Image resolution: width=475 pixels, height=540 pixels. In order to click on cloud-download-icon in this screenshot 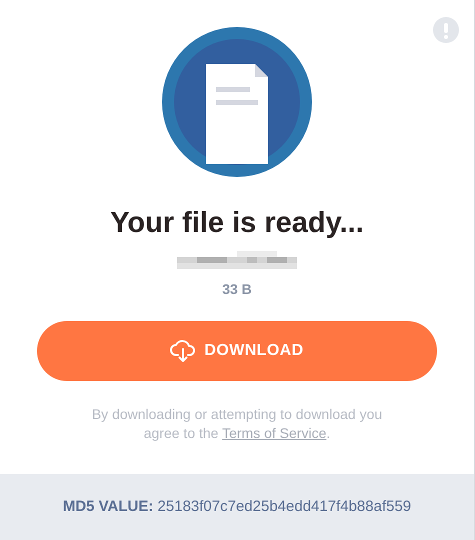, I will do `click(183, 351)`.